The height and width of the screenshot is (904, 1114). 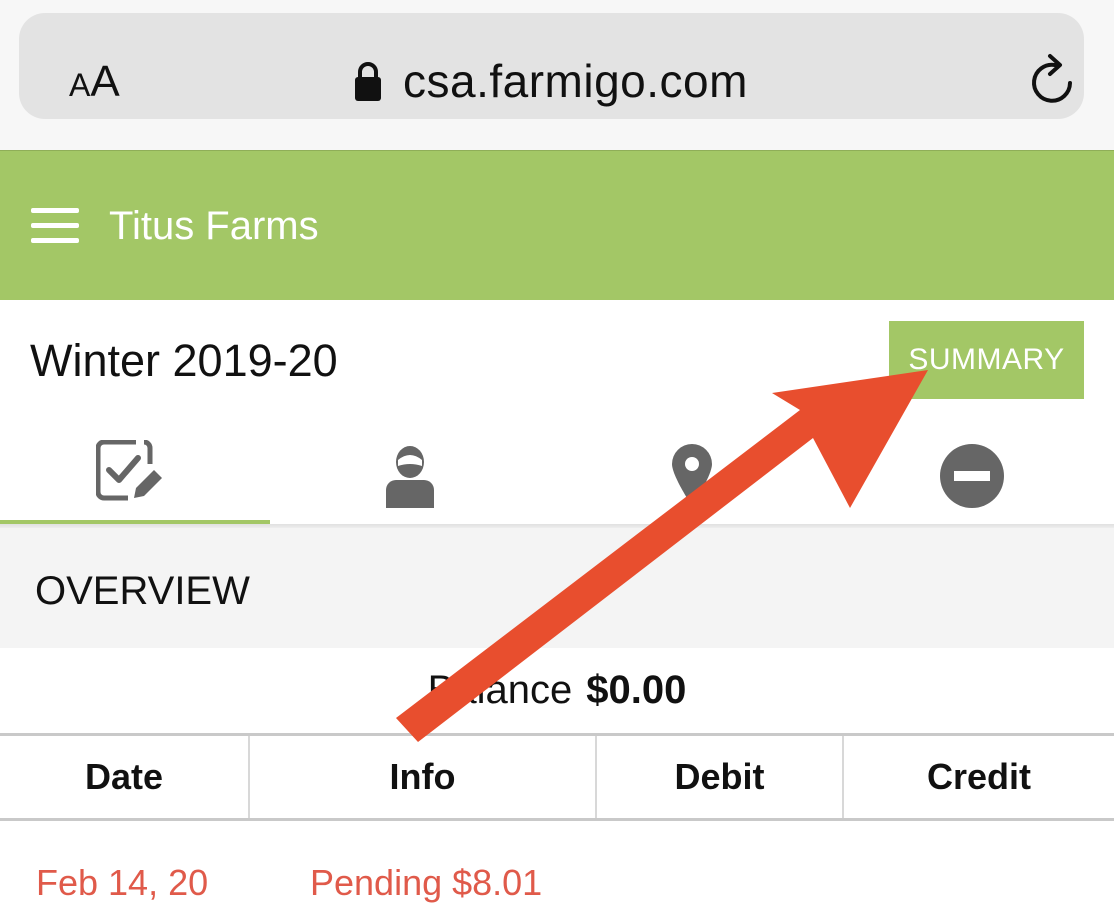 I want to click on farm-name: Titus Farms, so click(x=214, y=226).